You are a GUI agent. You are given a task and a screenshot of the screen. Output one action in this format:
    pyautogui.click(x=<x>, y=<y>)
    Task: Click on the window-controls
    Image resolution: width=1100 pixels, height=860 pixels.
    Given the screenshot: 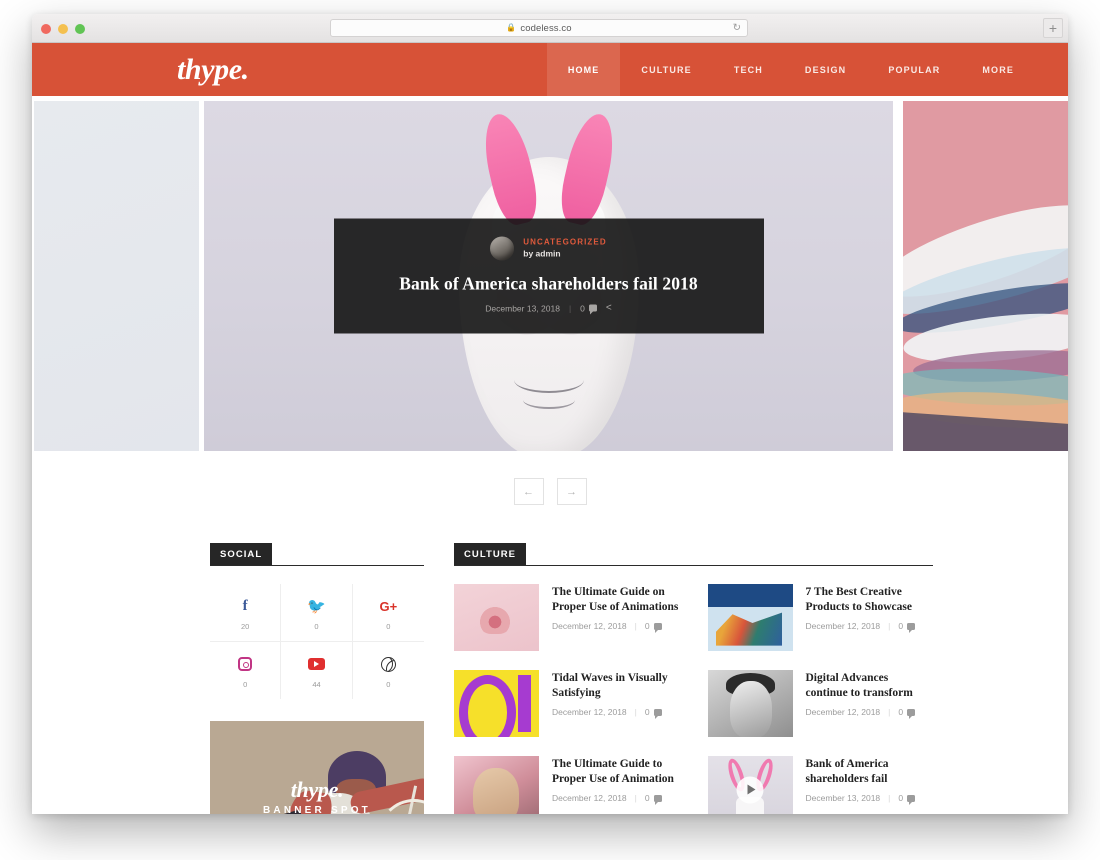 What is the action you would take?
    pyautogui.click(x=63, y=29)
    